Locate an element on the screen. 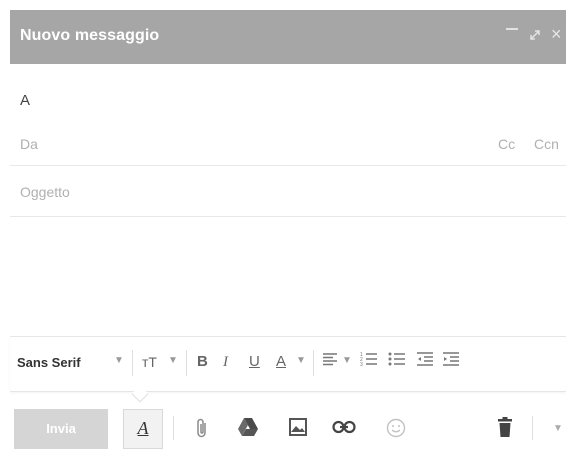 Image resolution: width=566 pixels, height=449 pixels. align-icon is located at coordinates (330, 362).